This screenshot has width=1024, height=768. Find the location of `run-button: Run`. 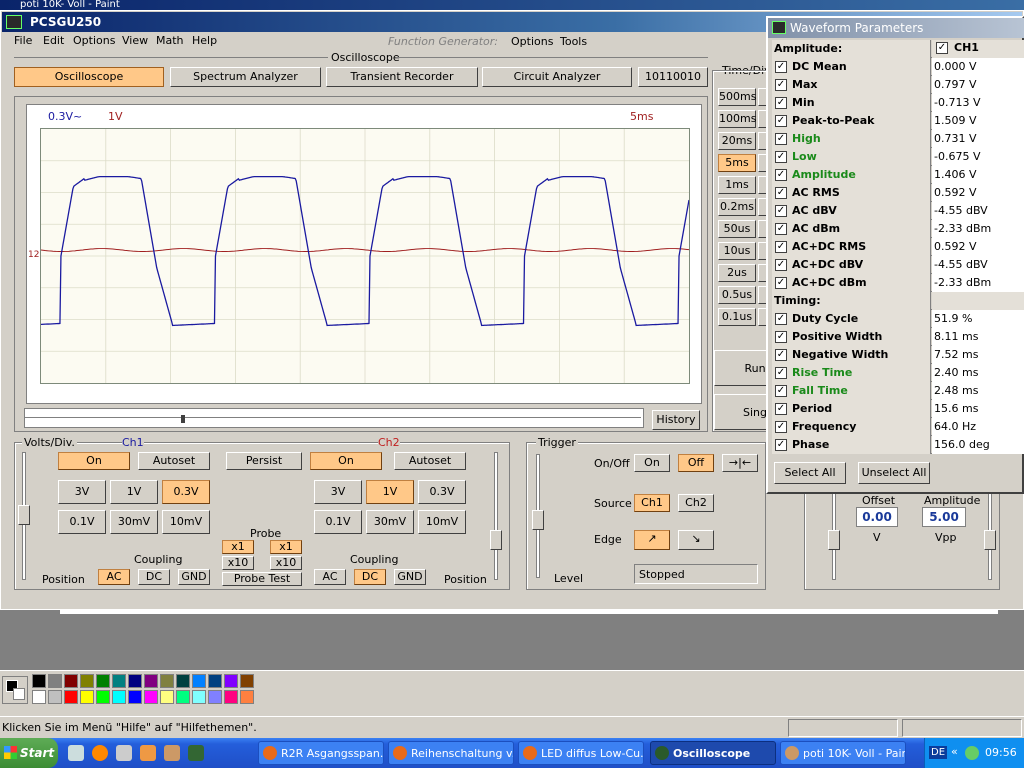

run-button: Run is located at coordinates (741, 368).